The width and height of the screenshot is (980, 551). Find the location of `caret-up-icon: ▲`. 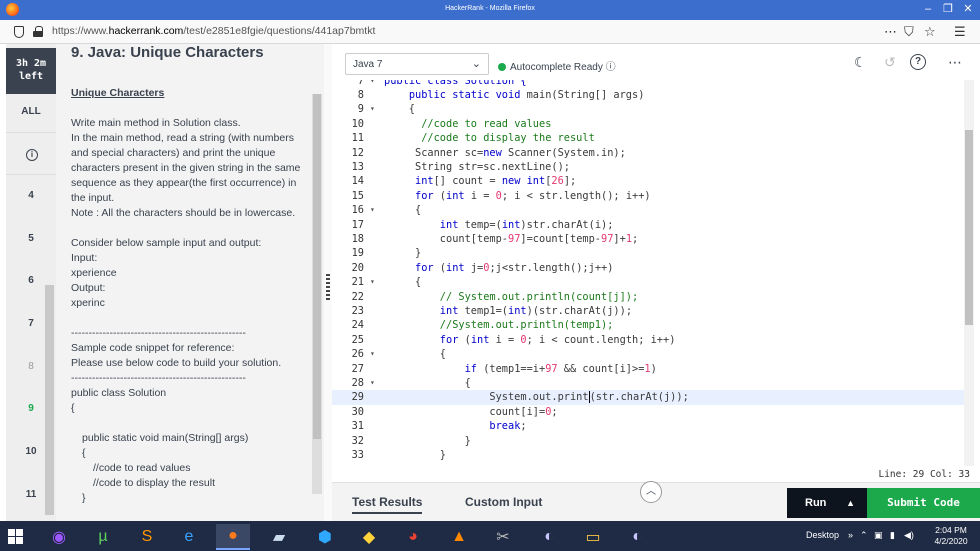

caret-up-icon: ▲ is located at coordinates (850, 503).